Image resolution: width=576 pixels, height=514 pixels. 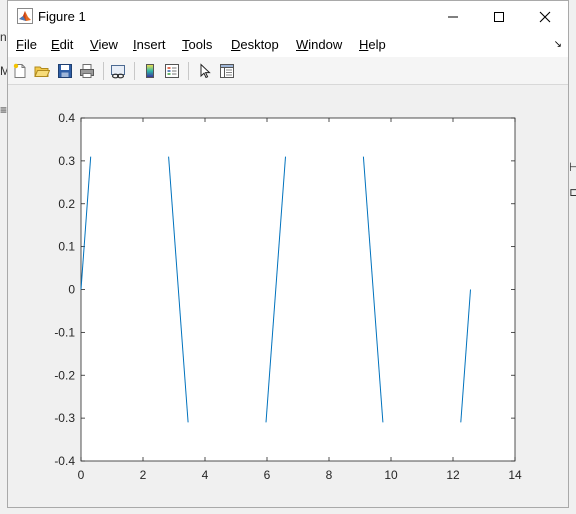 What do you see at coordinates (71, 290) in the screenshot?
I see `y-tick-label: 0` at bounding box center [71, 290].